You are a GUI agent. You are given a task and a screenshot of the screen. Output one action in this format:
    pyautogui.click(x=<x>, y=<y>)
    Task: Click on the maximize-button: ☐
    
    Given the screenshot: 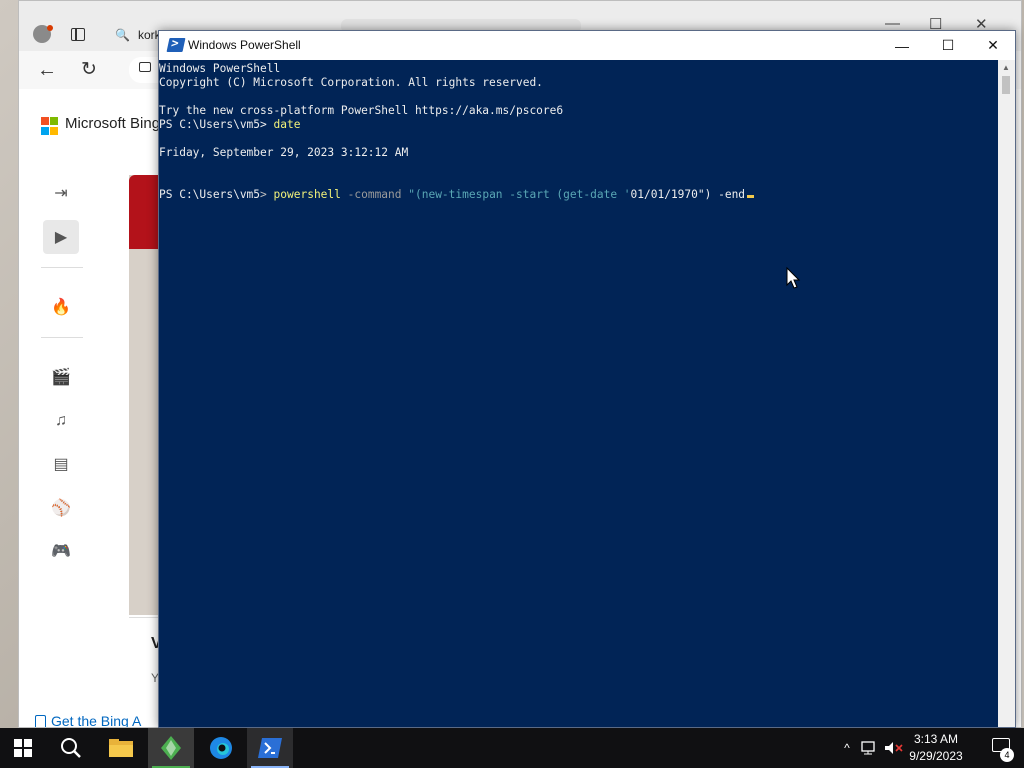 What is the action you would take?
    pyautogui.click(x=948, y=45)
    